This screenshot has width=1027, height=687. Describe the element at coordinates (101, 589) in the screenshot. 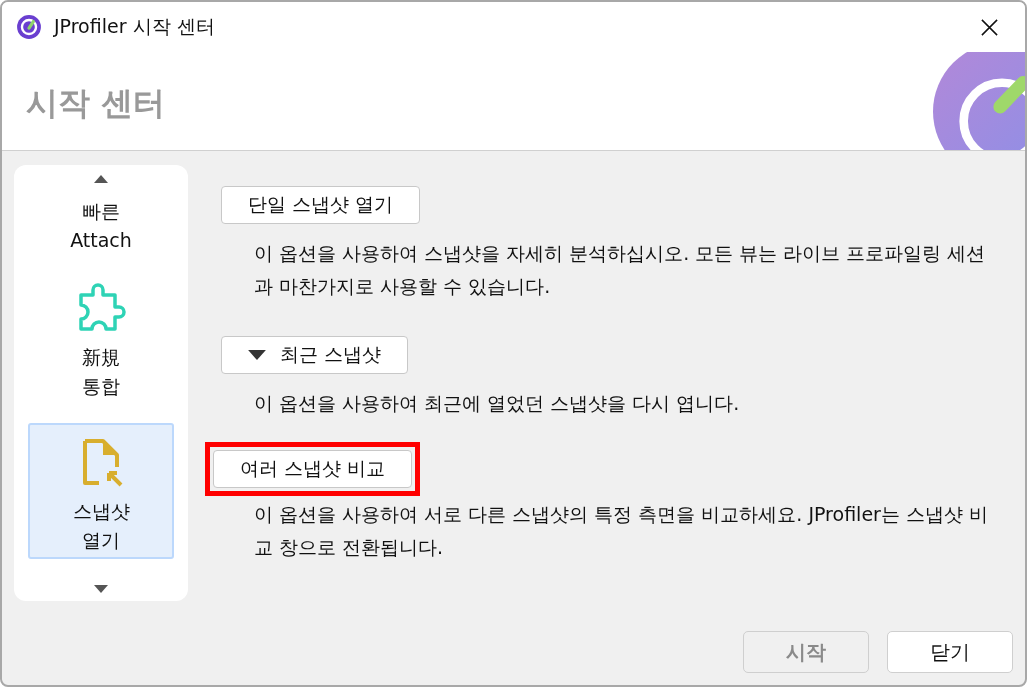

I see `scroll-down-icon` at that location.